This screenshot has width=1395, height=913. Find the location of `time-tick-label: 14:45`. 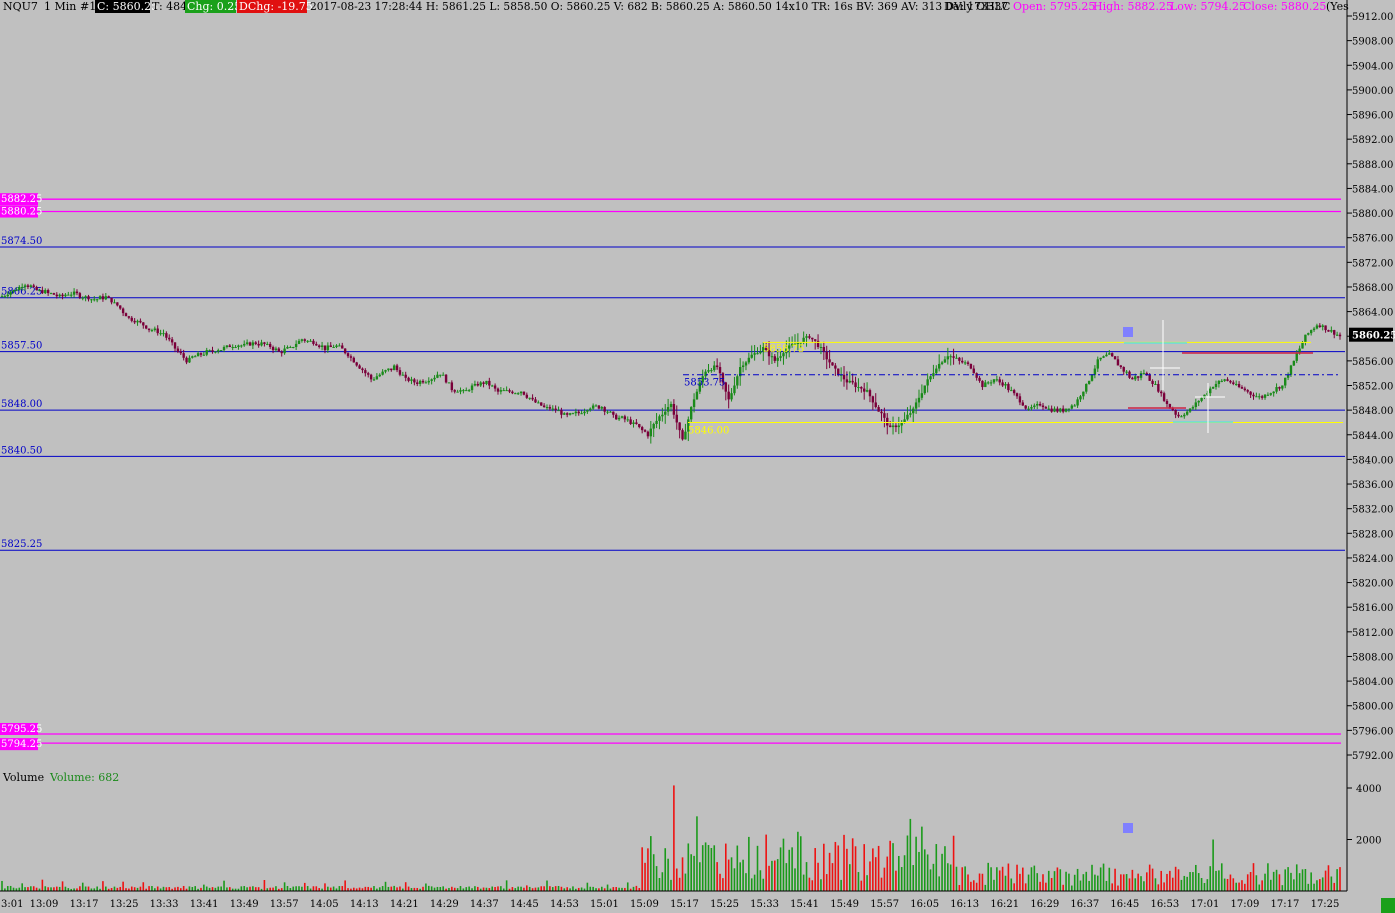

time-tick-label: 14:45 is located at coordinates (524, 904).